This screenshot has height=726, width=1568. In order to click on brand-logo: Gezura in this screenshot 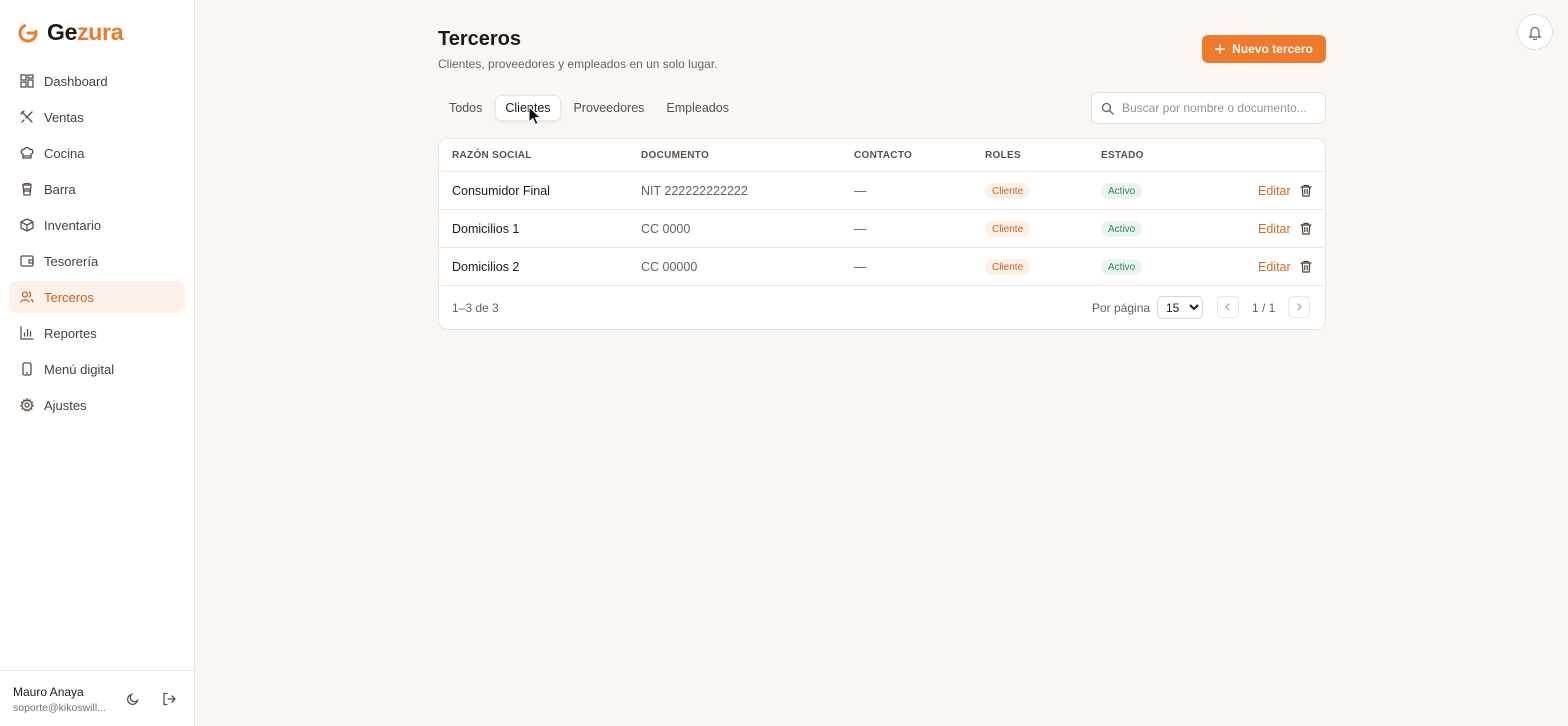, I will do `click(70, 32)`.